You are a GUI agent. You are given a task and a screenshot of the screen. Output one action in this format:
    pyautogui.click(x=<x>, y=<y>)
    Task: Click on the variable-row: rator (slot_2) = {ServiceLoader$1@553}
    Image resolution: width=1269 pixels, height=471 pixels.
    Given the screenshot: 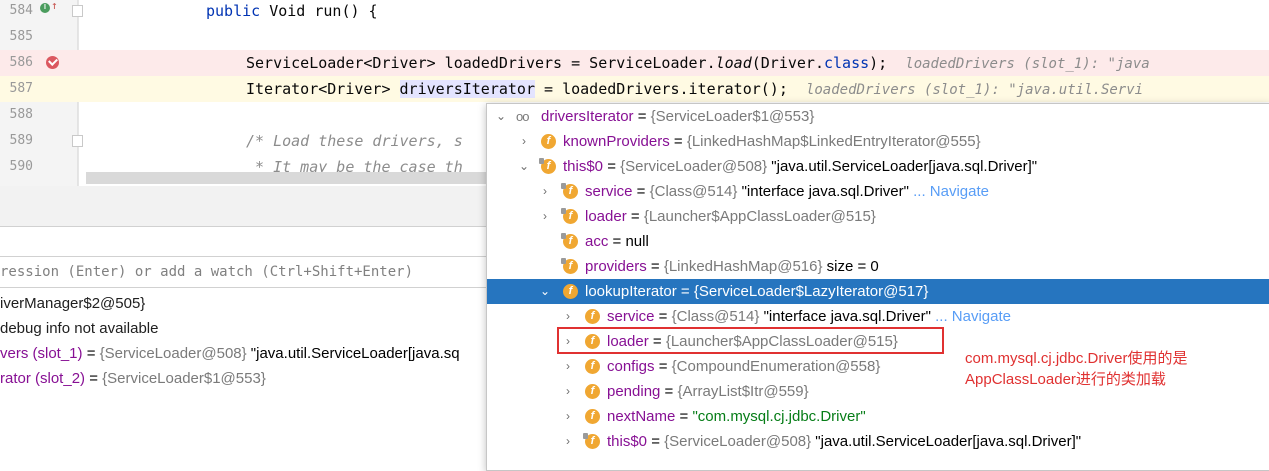 What is the action you would take?
    pyautogui.click(x=133, y=379)
    